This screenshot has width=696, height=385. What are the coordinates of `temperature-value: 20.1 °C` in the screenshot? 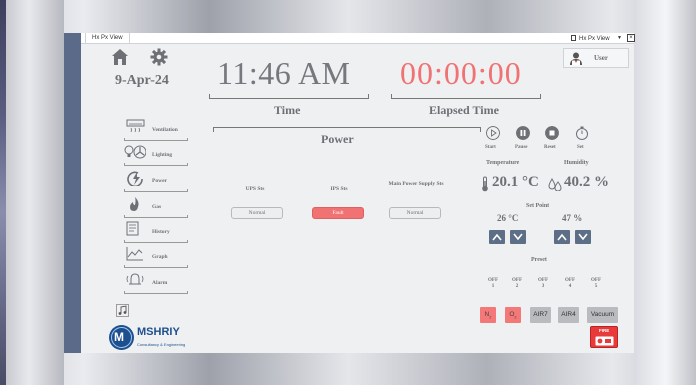 It's located at (515, 182).